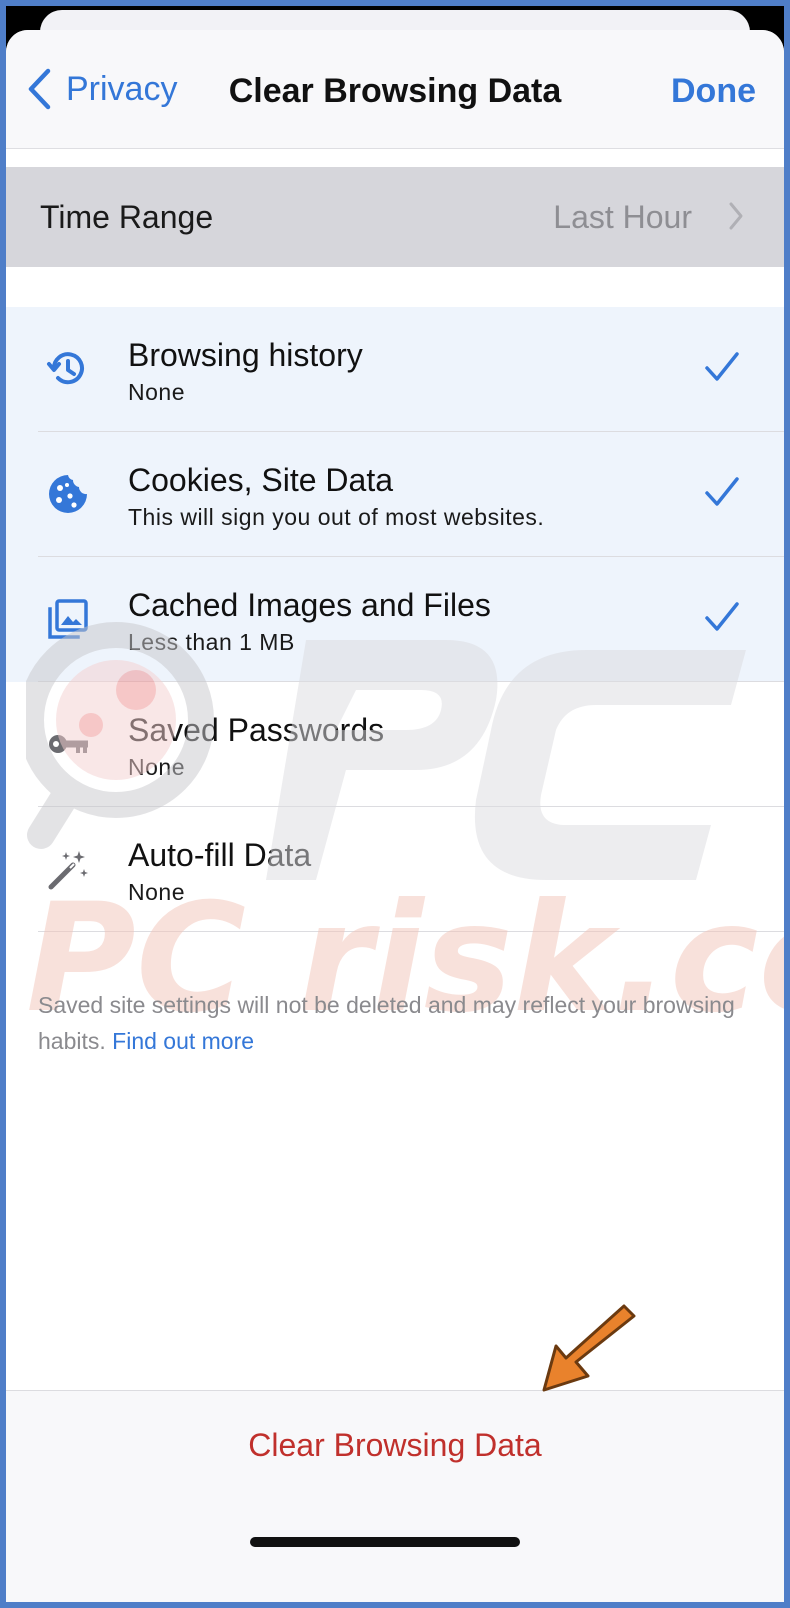  Describe the element at coordinates (395, 1445) in the screenshot. I see `clear-browsing-data-button: Clear Browsing Data` at that location.